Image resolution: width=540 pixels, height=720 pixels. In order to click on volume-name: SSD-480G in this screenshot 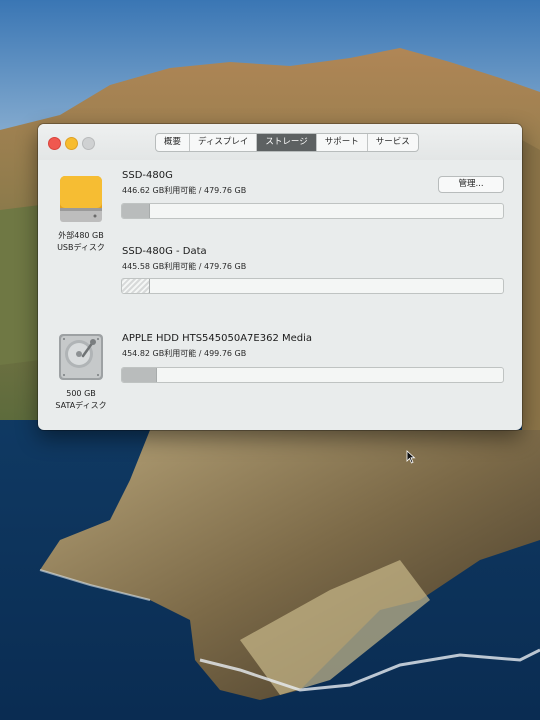, I will do `click(147, 175)`.